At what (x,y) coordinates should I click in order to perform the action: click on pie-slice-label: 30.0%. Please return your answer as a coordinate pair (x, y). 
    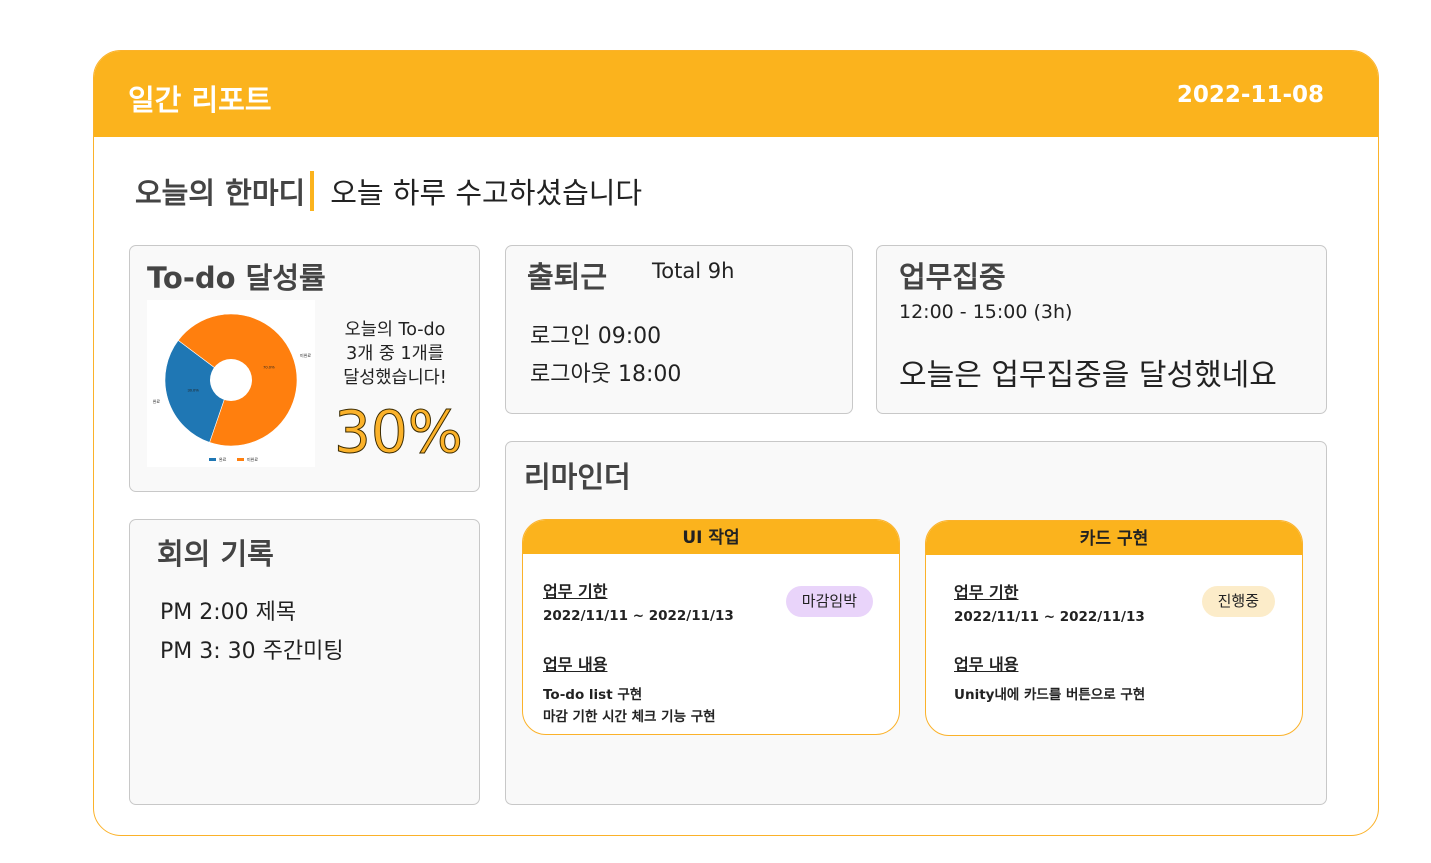
    Looking at the image, I should click on (193, 390).